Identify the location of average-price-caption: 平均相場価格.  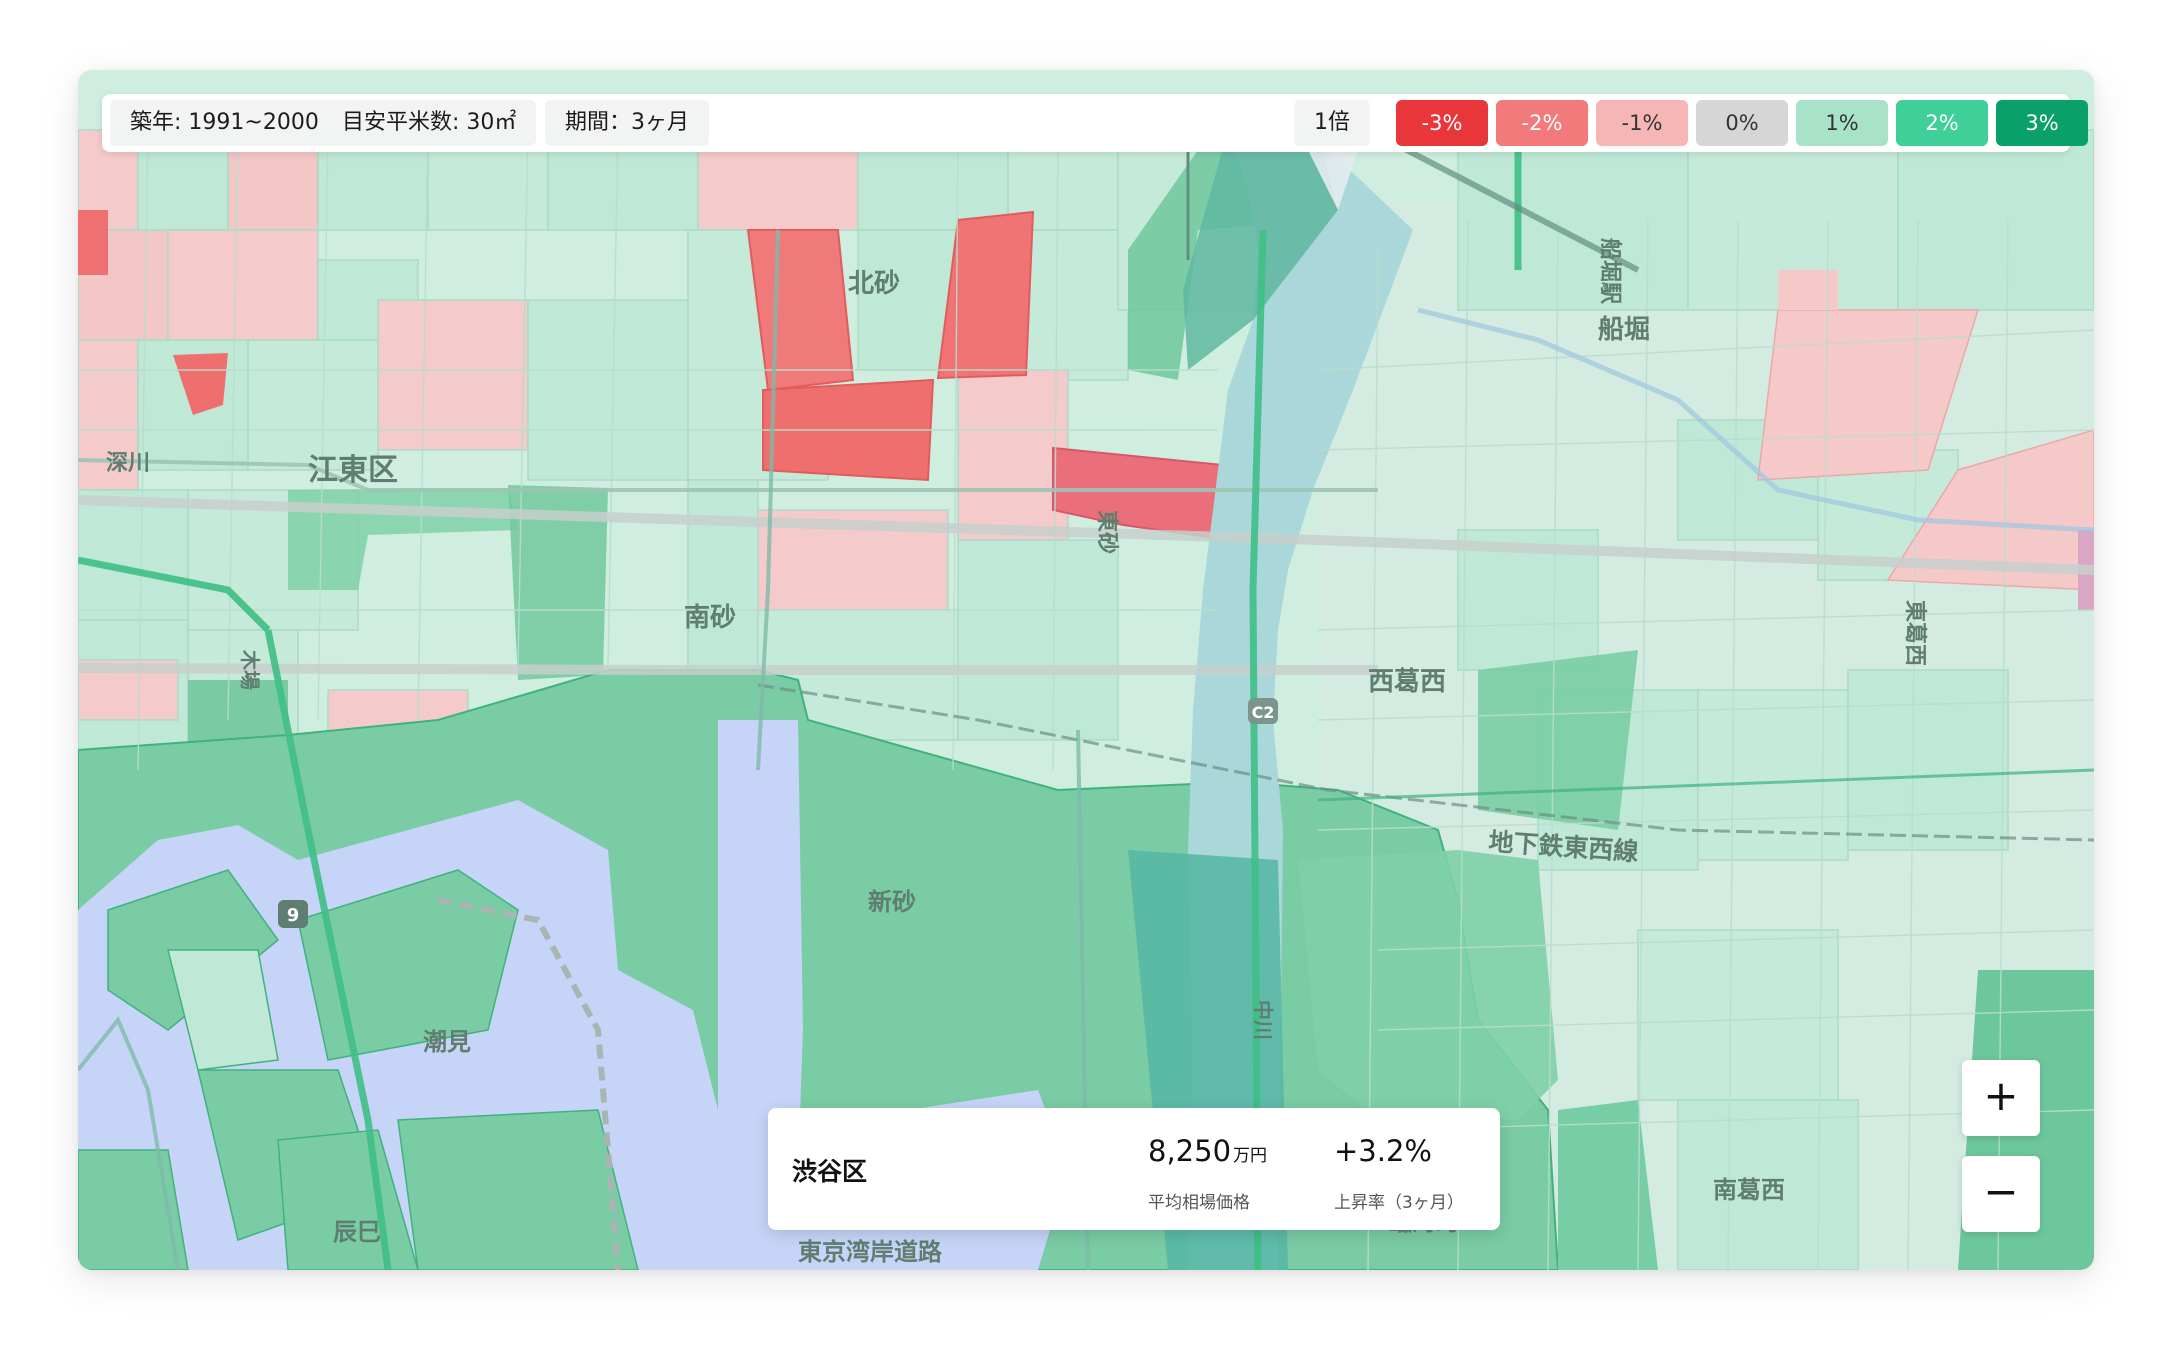
(1199, 1203).